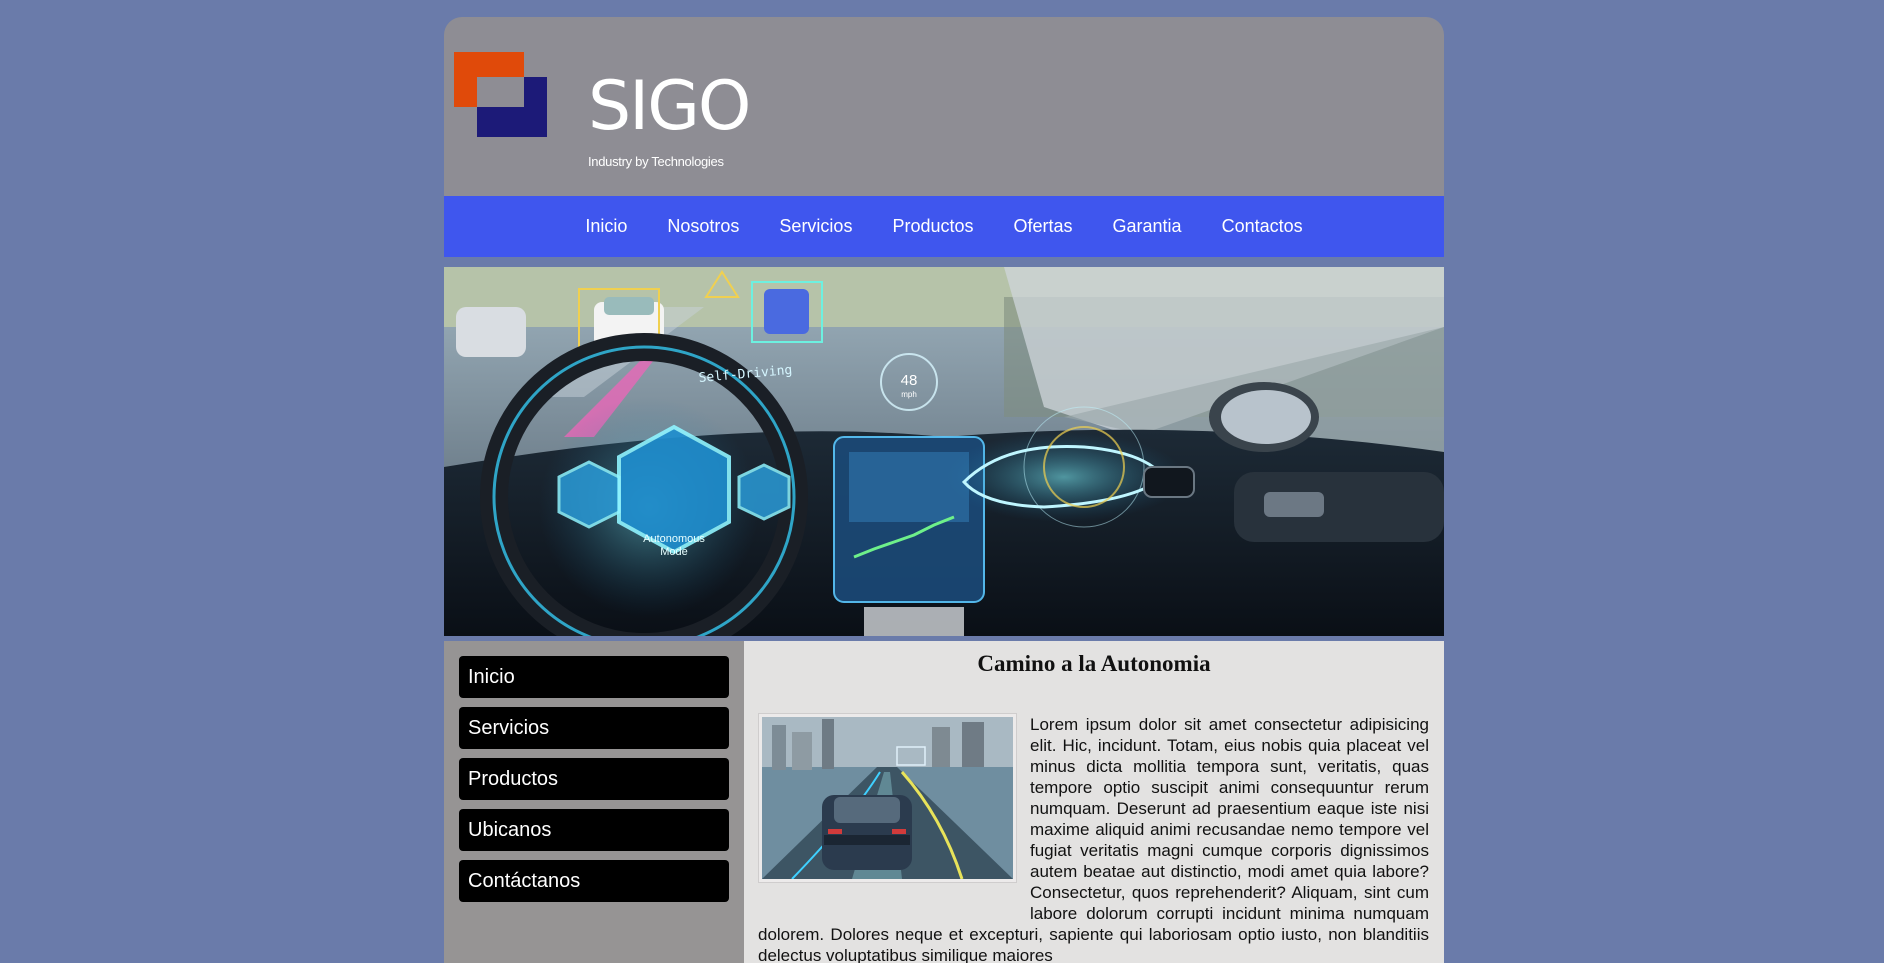 This screenshot has width=1884, height=963. Describe the element at coordinates (594, 830) in the screenshot. I see `sidebar-item-ubicanos: Ubicanos` at that location.